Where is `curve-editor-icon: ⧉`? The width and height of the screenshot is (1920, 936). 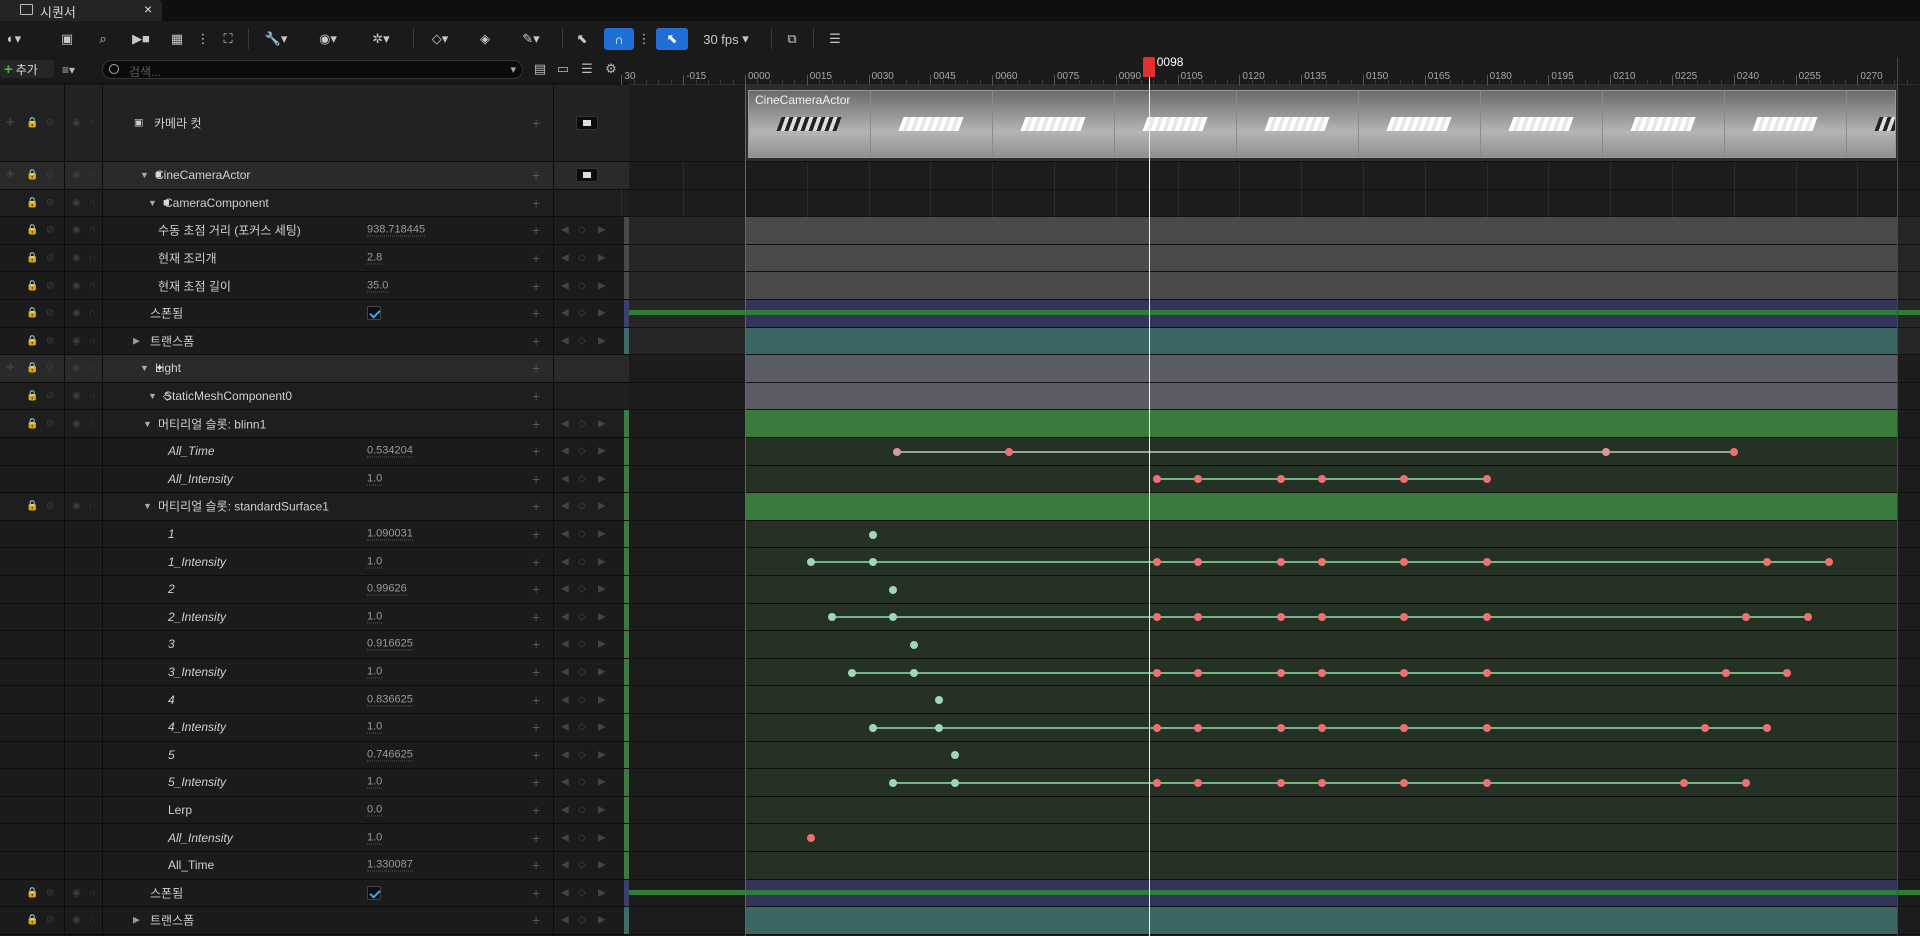 curve-editor-icon: ⧉ is located at coordinates (792, 39).